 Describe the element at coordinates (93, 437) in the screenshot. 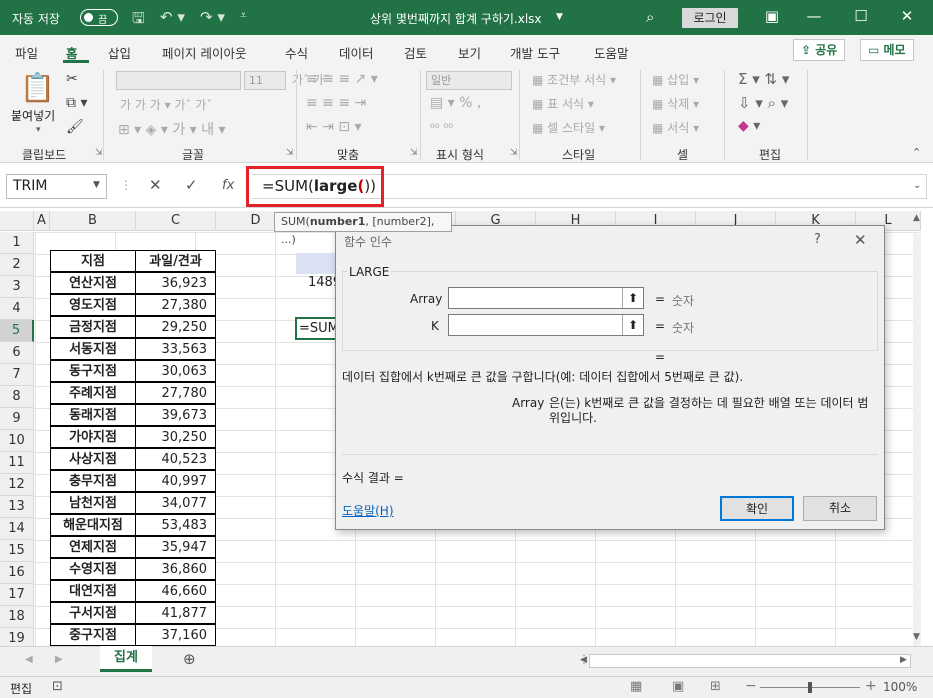

I see `table-cell-branch: 가야지점` at that location.